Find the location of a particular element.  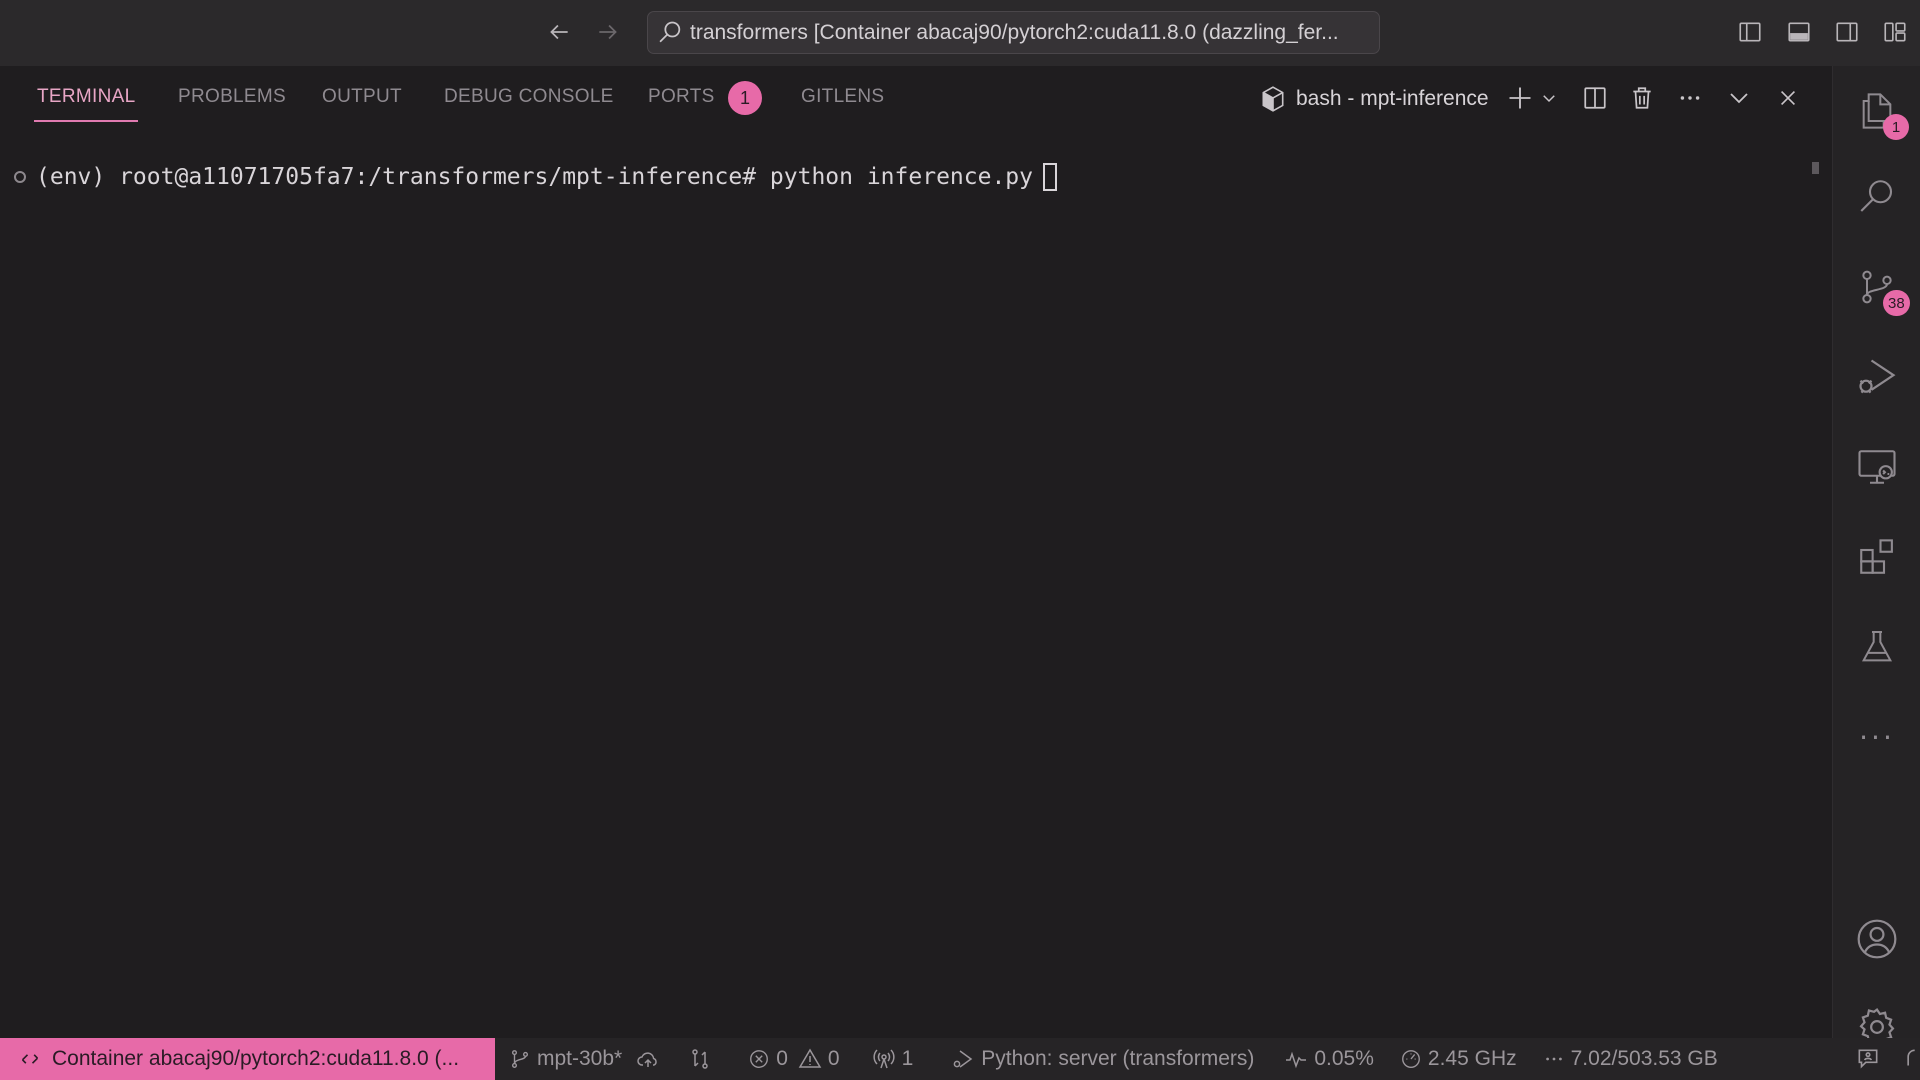

layout-icon is located at coordinates (1895, 32).